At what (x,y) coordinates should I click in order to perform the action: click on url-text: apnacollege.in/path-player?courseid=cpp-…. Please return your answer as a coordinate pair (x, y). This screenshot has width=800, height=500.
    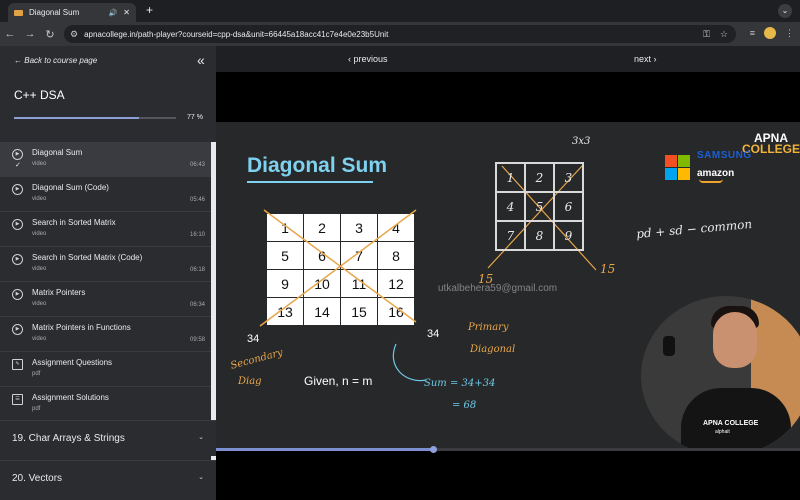
    Looking at the image, I should click on (236, 34).